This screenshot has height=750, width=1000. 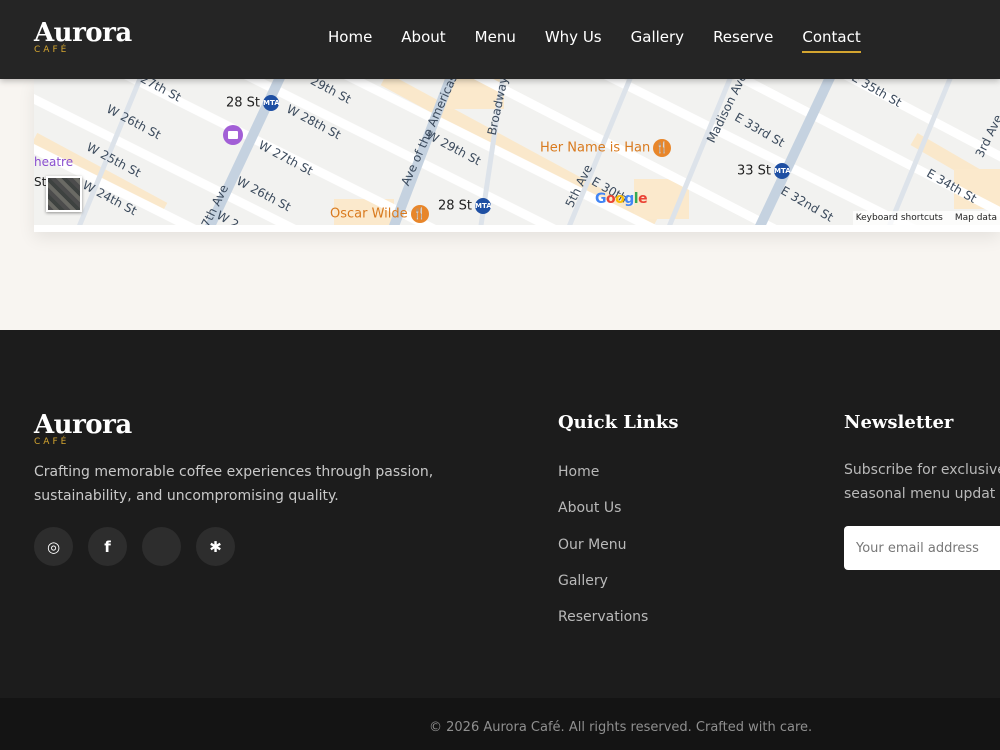 What do you see at coordinates (595, 148) in the screenshot?
I see `poi-label: Her Name is Han` at bounding box center [595, 148].